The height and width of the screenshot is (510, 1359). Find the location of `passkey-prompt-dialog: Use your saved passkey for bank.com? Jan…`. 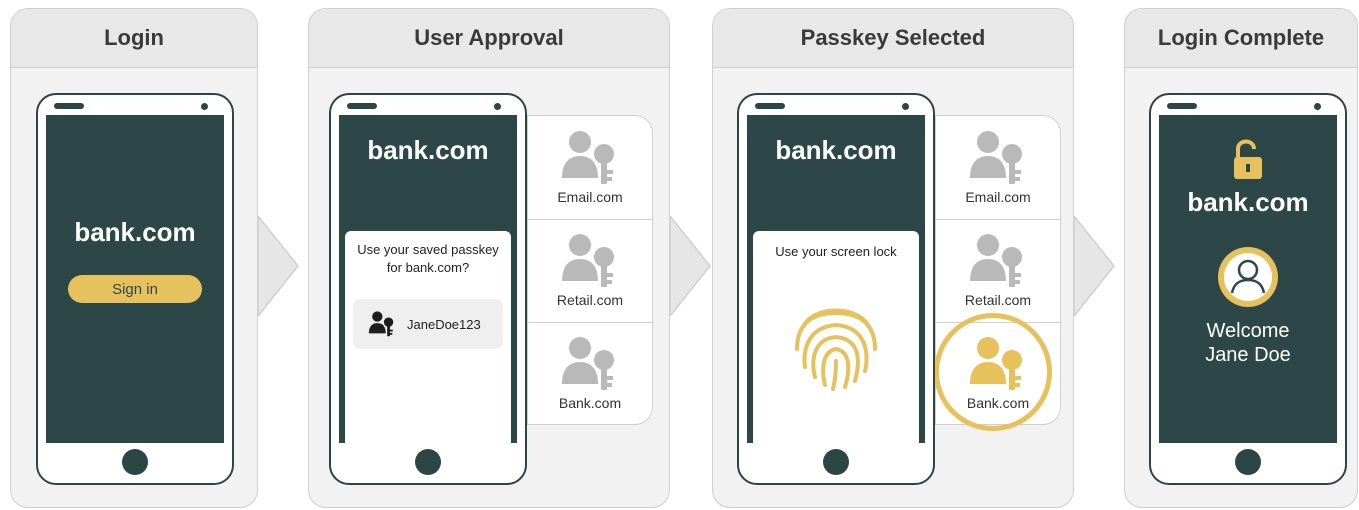

passkey-prompt-dialog: Use your saved passkey for bank.com? Jan… is located at coordinates (428, 337).